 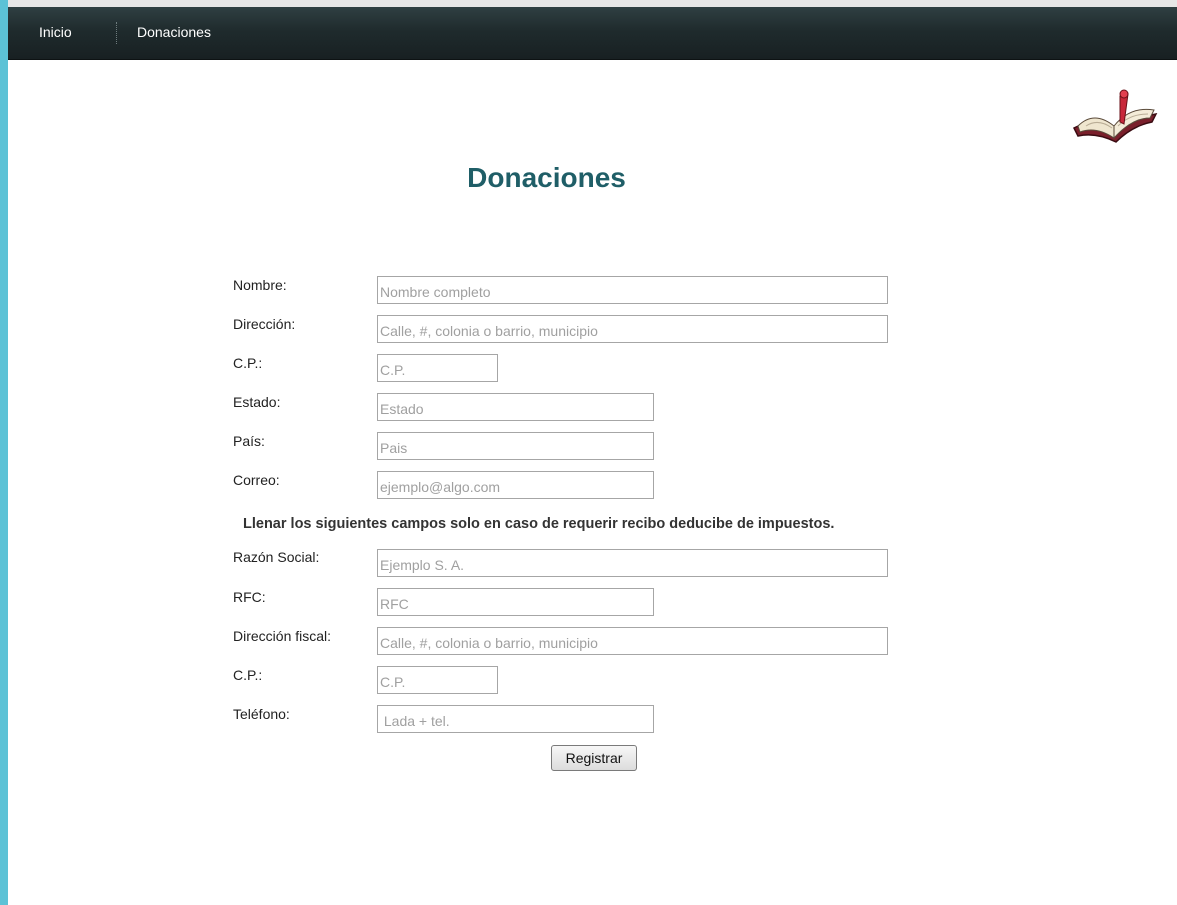 I want to click on direccion-fiscal-label: Dirección fiscal:, so click(x=282, y=636).